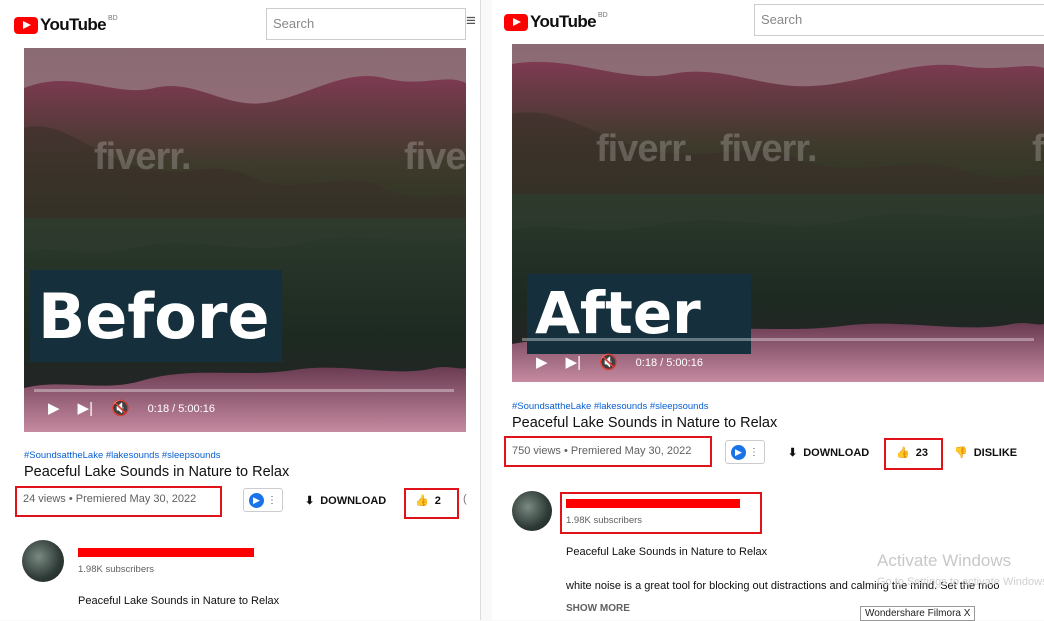 The width and height of the screenshot is (1044, 621). What do you see at coordinates (995, 452) in the screenshot?
I see `dislike-label: DISLIKE` at bounding box center [995, 452].